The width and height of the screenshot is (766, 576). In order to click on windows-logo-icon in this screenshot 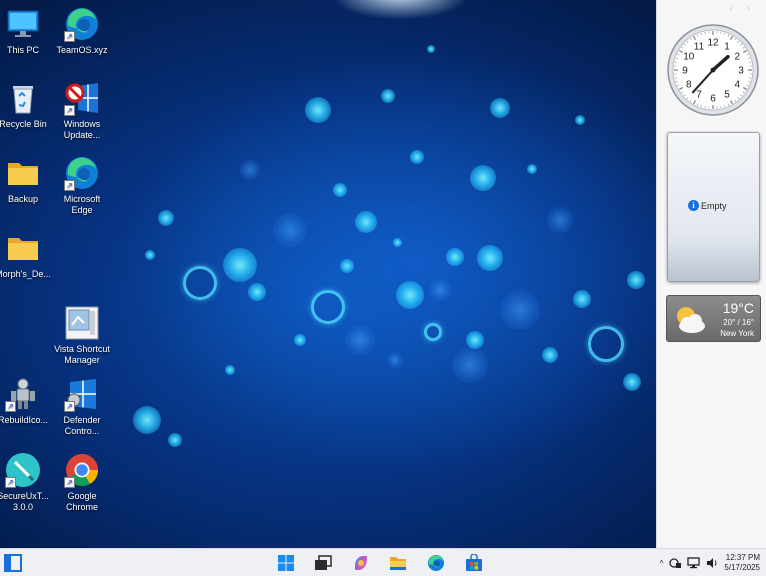, I will do `click(286, 563)`.